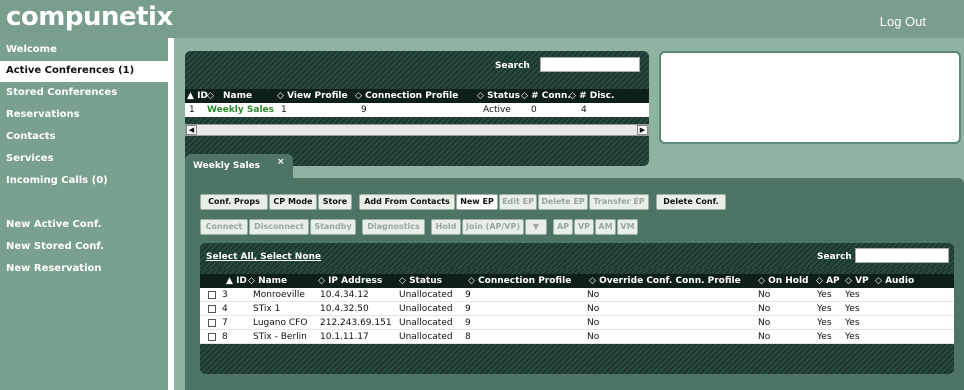 This screenshot has height=390, width=964. I want to click on horizontal-scrollbar: ◀ ▶, so click(417, 130).